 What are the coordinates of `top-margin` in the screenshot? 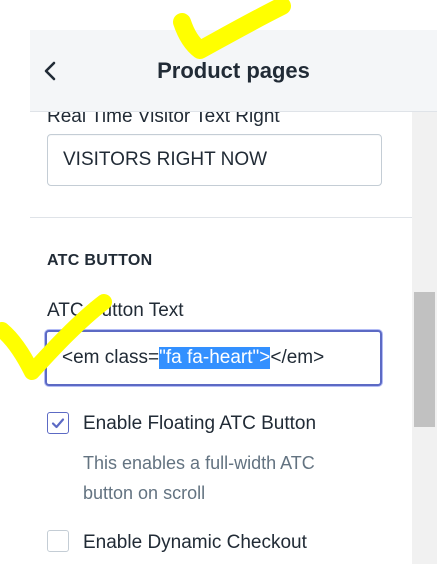 It's located at (222, 15).